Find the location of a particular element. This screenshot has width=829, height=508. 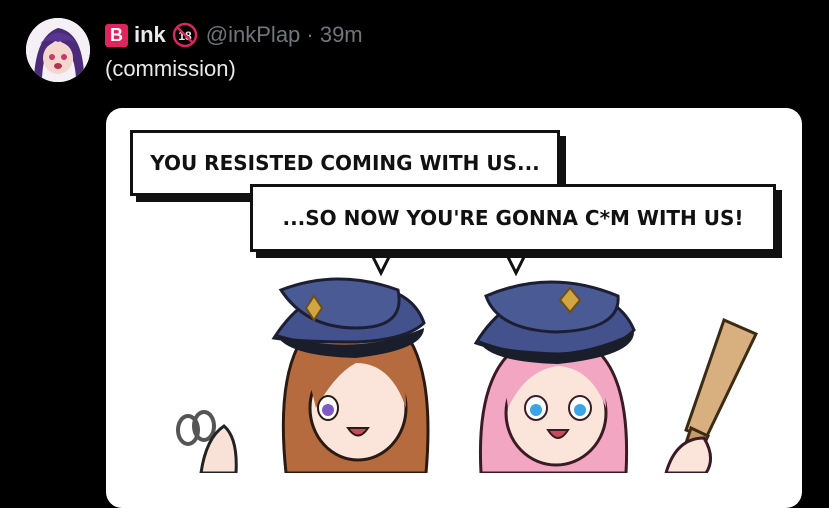

avatar is located at coordinates (58, 50).